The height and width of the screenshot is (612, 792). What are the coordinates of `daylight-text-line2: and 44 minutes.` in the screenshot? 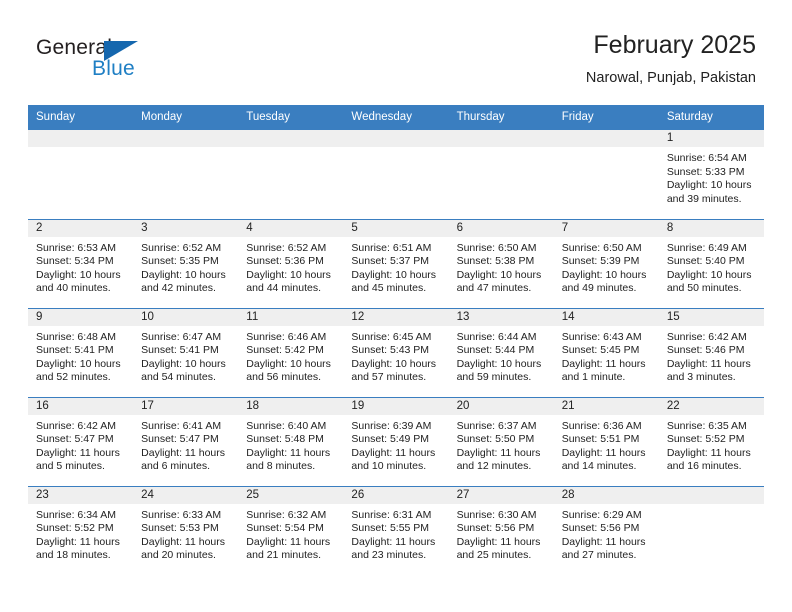 It's located at (283, 288).